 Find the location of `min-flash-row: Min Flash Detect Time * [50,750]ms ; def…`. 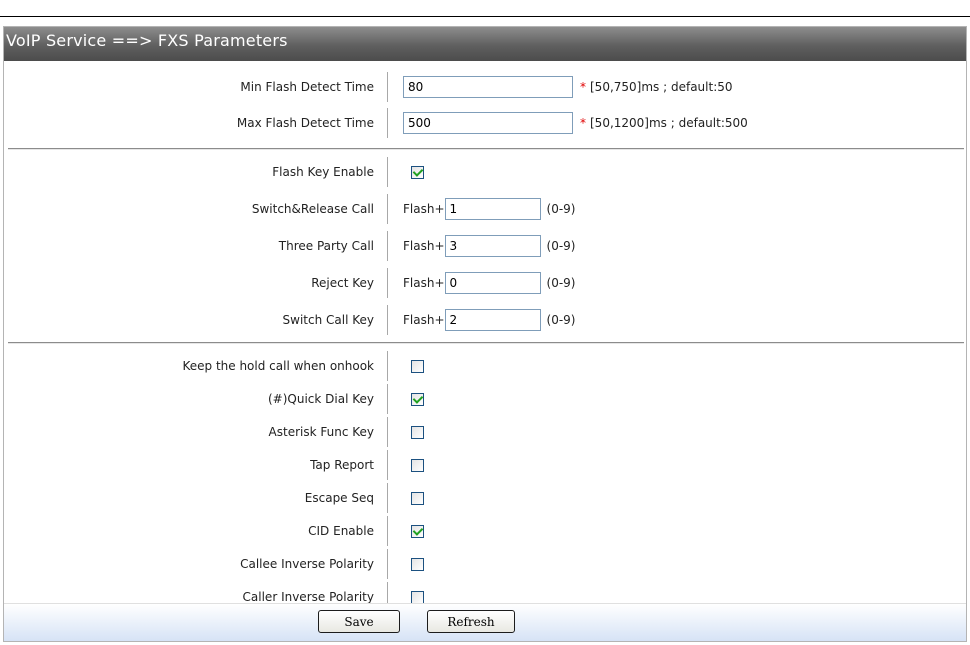

min-flash-row: Min Flash Detect Time * [50,750]ms ; def… is located at coordinates (484, 87).